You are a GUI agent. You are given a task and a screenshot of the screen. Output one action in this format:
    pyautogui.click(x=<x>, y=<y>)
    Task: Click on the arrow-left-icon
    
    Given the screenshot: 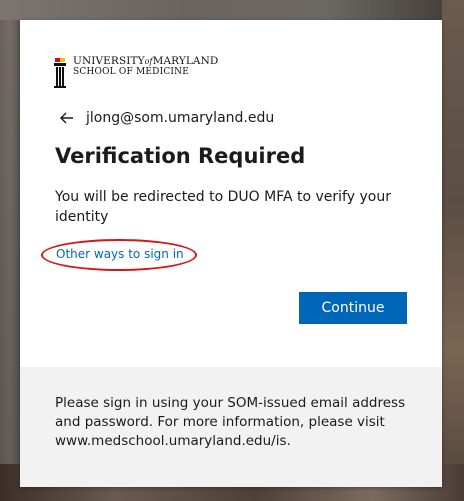 What is the action you would take?
    pyautogui.click(x=67, y=118)
    